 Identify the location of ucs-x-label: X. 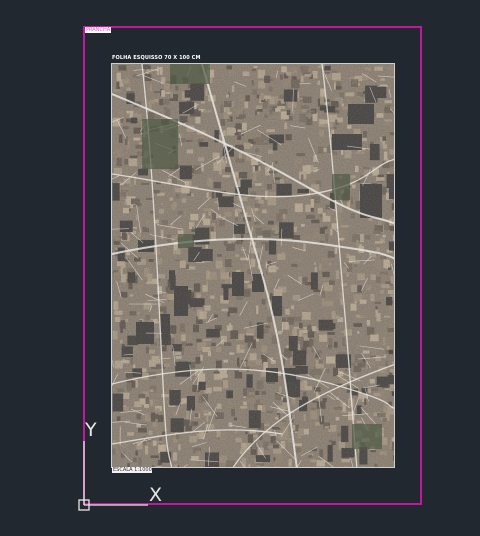
(156, 495).